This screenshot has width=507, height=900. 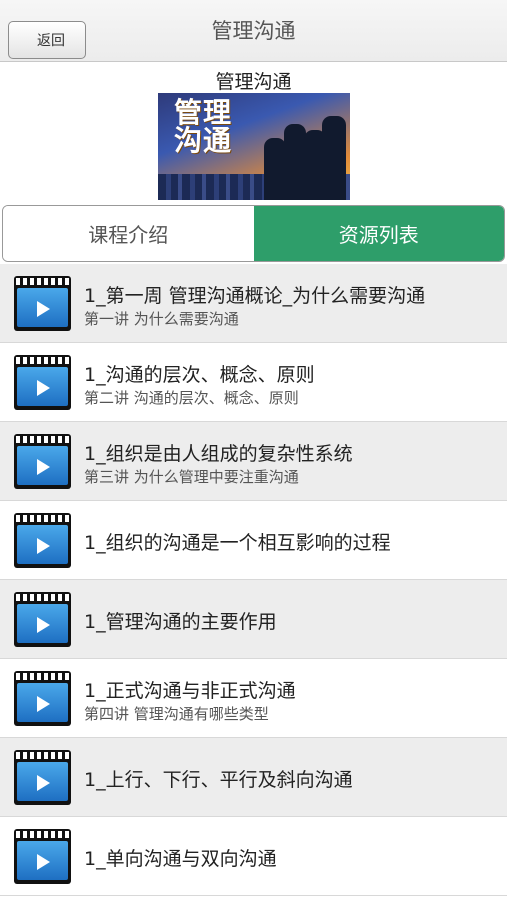 I want to click on list-item-title: 1_沟通的层次、概念、原则, so click(x=199, y=375).